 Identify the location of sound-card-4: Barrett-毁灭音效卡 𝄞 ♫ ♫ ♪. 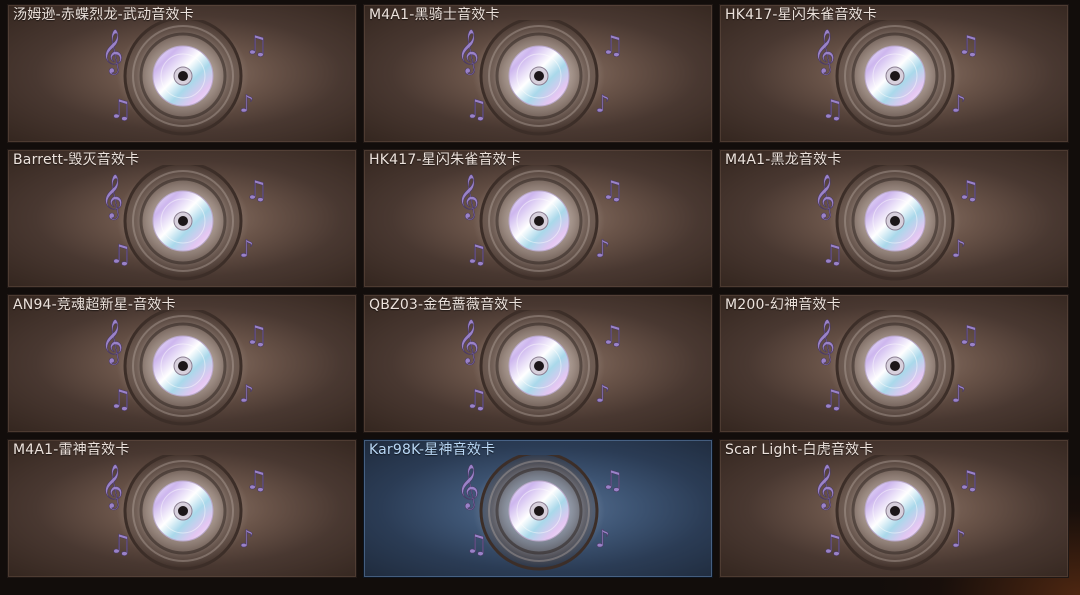
(182, 218).